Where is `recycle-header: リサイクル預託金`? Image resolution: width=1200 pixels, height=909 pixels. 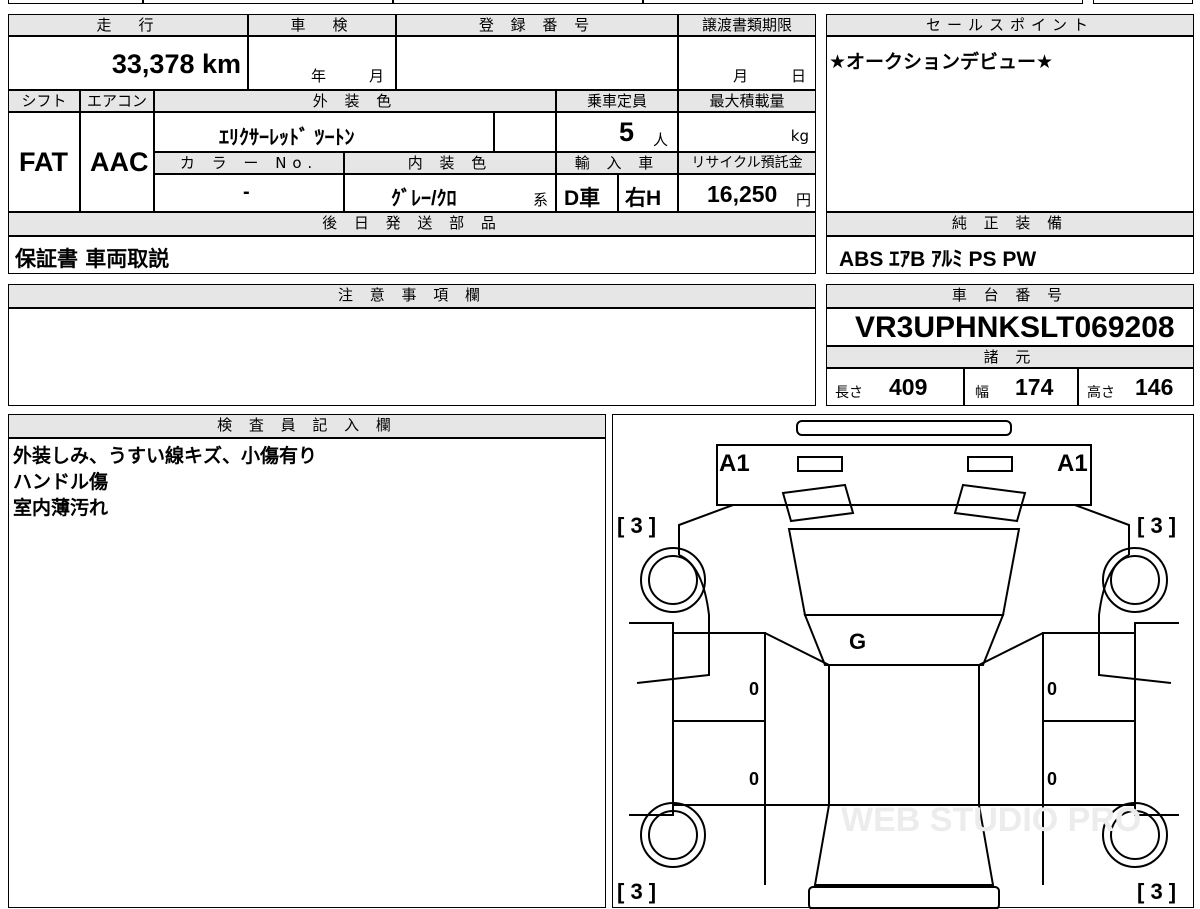 recycle-header: リサイクル預託金 is located at coordinates (747, 163).